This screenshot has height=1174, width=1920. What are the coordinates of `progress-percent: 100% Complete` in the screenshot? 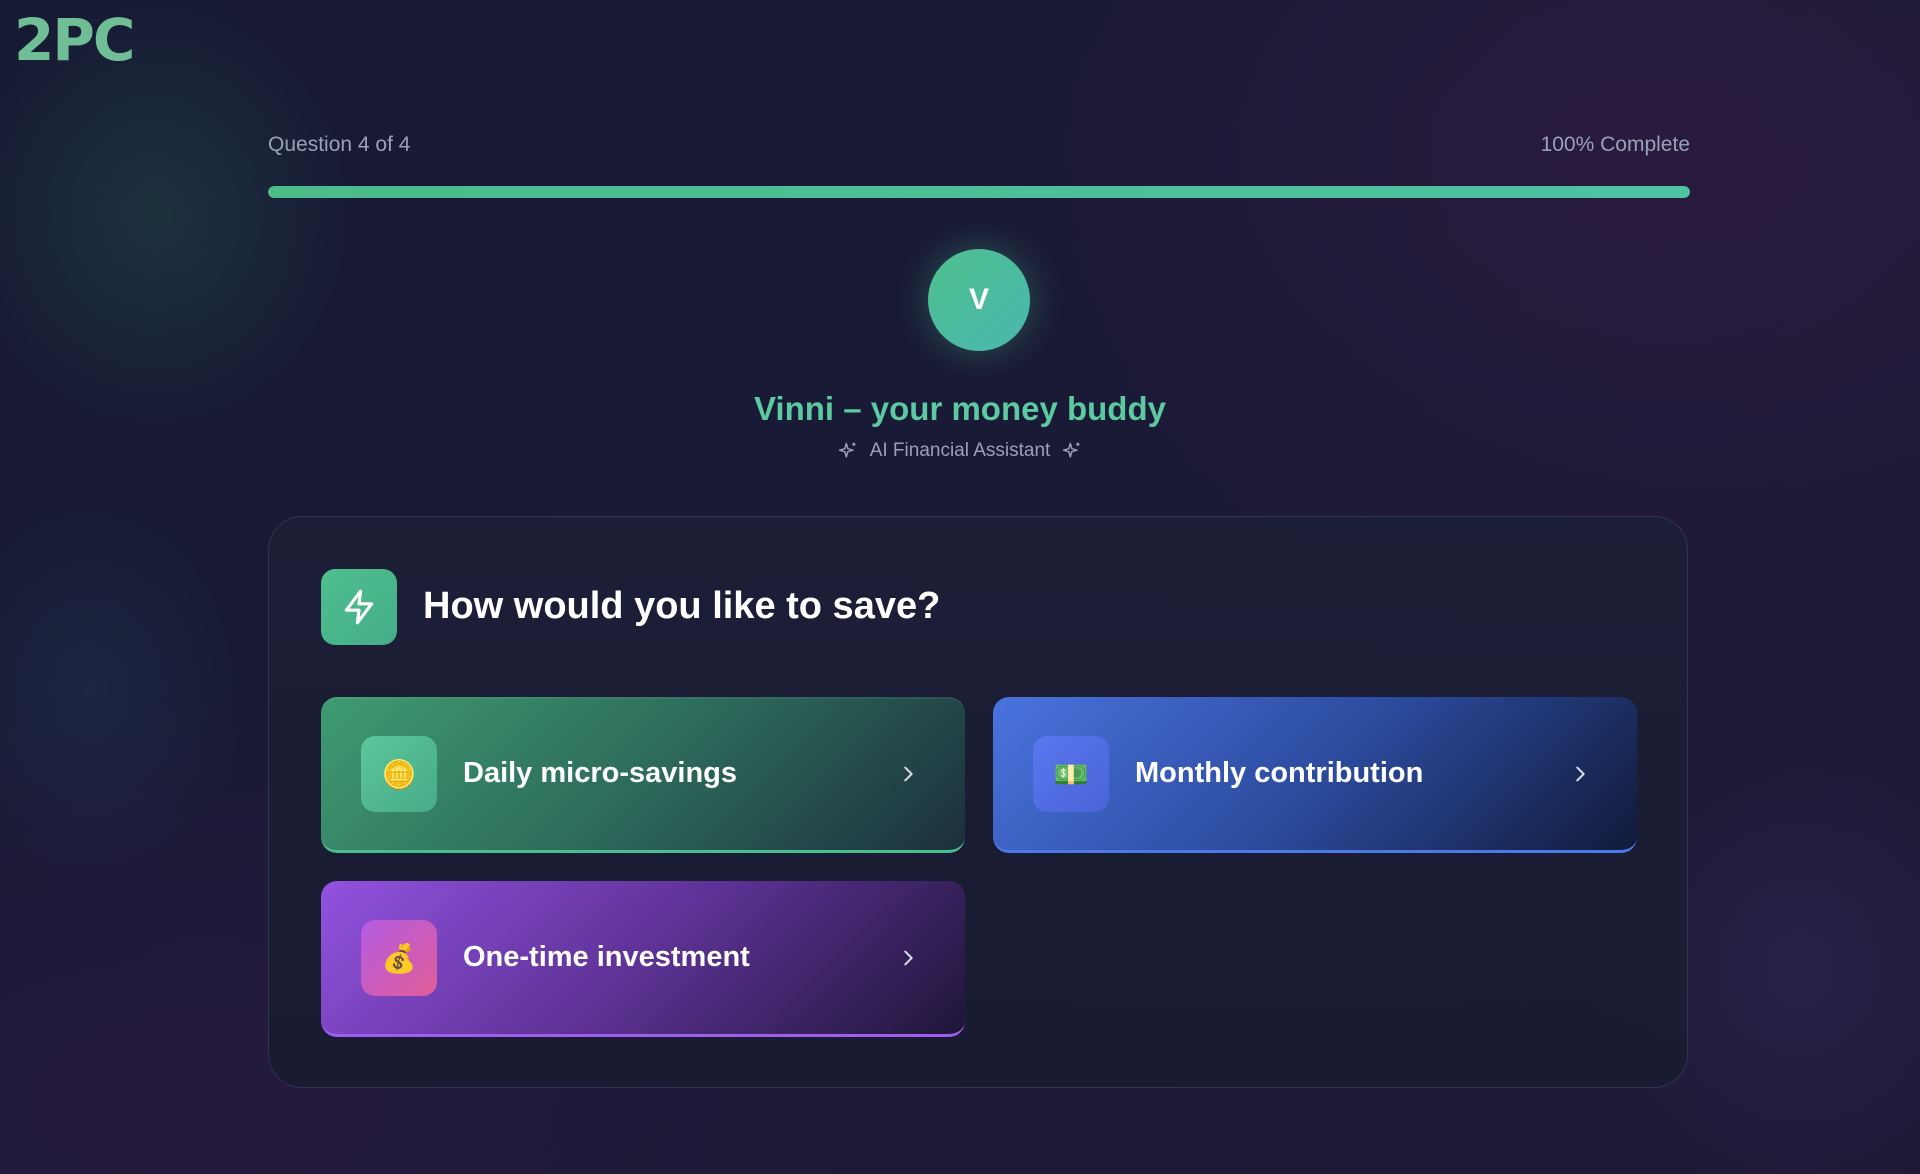 It's located at (1615, 144).